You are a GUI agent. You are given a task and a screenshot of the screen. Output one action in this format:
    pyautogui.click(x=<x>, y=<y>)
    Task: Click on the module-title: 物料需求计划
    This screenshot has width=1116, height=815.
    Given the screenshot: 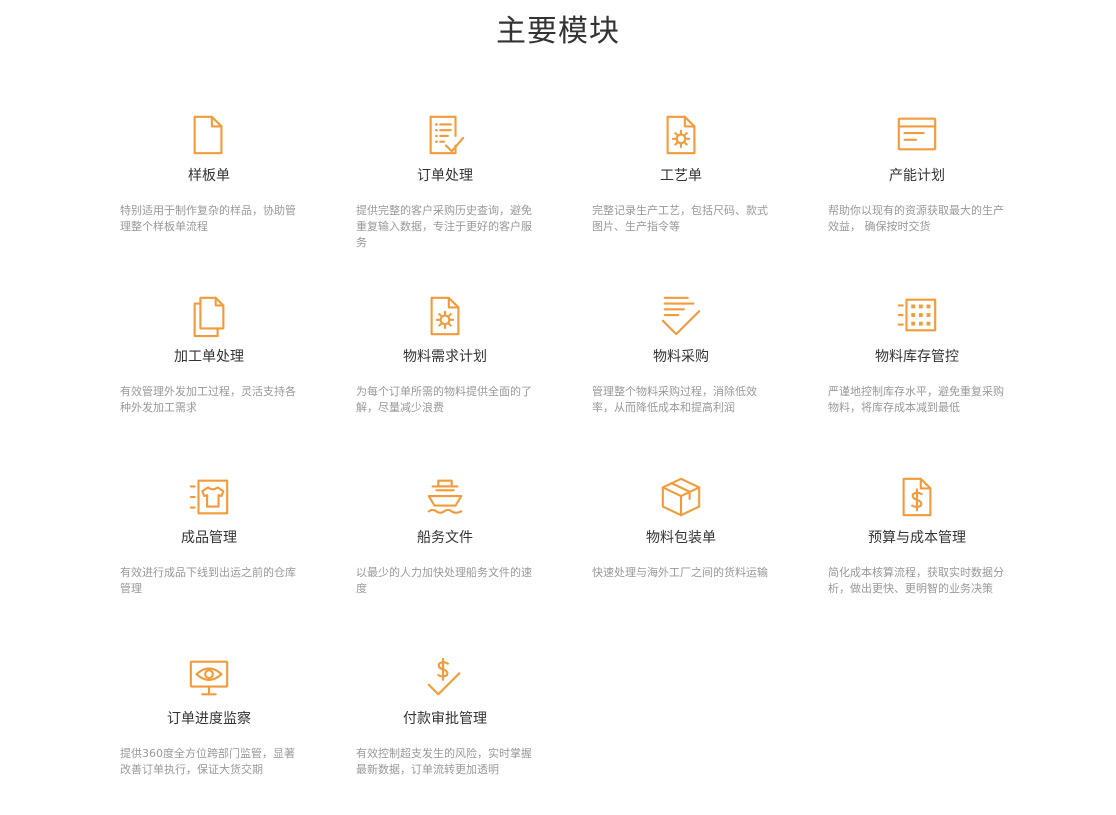 What is the action you would take?
    pyautogui.click(x=445, y=357)
    